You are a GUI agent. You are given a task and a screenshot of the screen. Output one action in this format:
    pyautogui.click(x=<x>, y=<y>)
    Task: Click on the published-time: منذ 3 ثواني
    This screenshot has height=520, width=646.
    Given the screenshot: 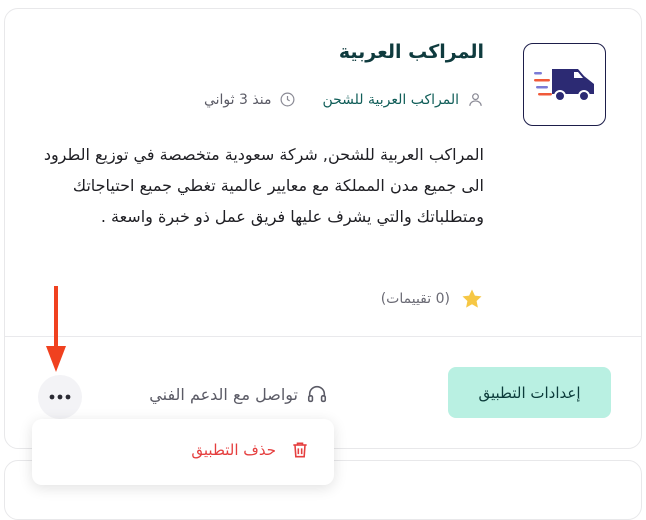 What is the action you would take?
    pyautogui.click(x=237, y=99)
    